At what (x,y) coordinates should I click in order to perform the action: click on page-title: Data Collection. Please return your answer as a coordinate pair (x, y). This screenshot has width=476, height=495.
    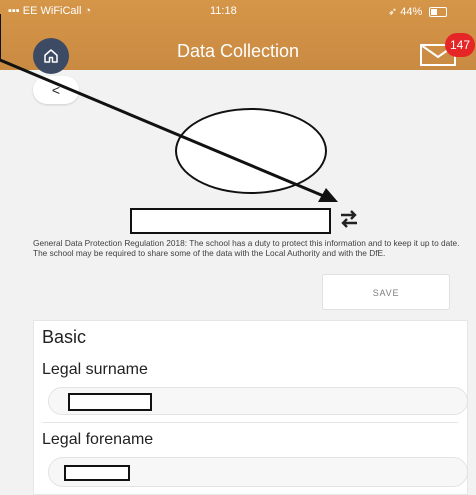
    Looking at the image, I should click on (238, 51).